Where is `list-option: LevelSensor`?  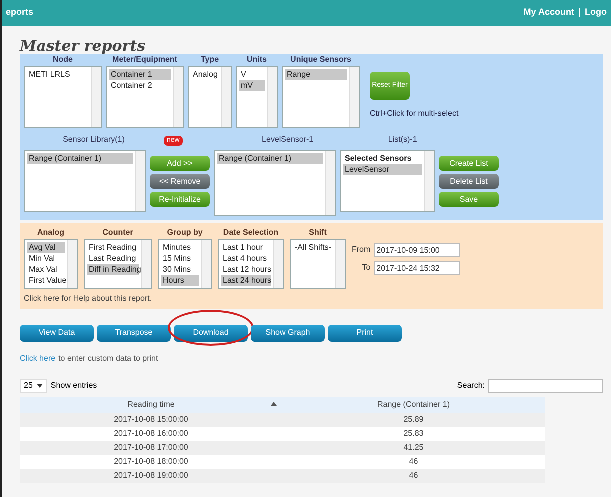
list-option: LevelSensor is located at coordinates (382, 169).